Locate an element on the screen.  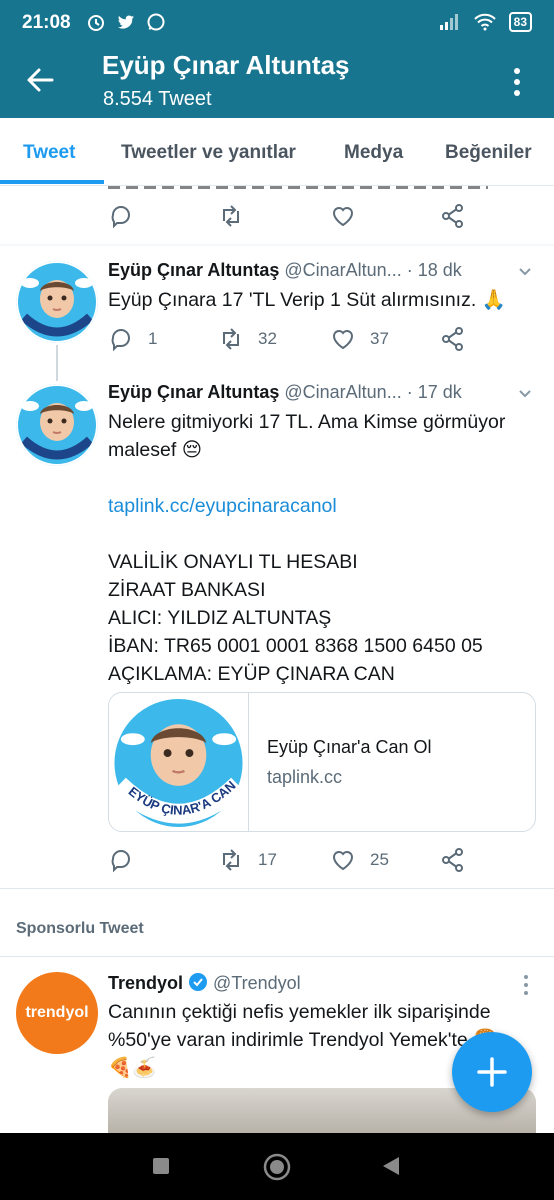
tweet-text-line: malesef 😔 is located at coordinates (155, 450).